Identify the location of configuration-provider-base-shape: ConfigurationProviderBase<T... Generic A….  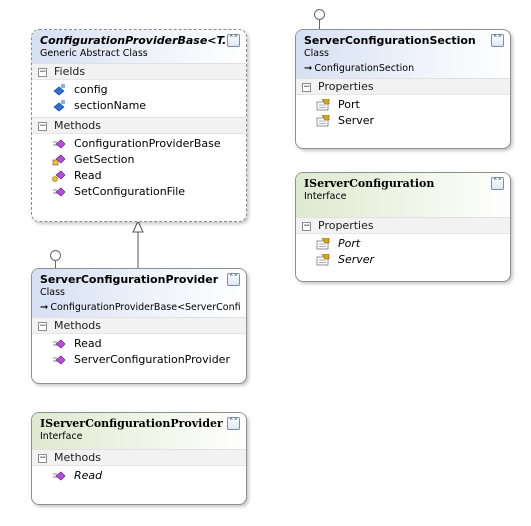
(139, 125).